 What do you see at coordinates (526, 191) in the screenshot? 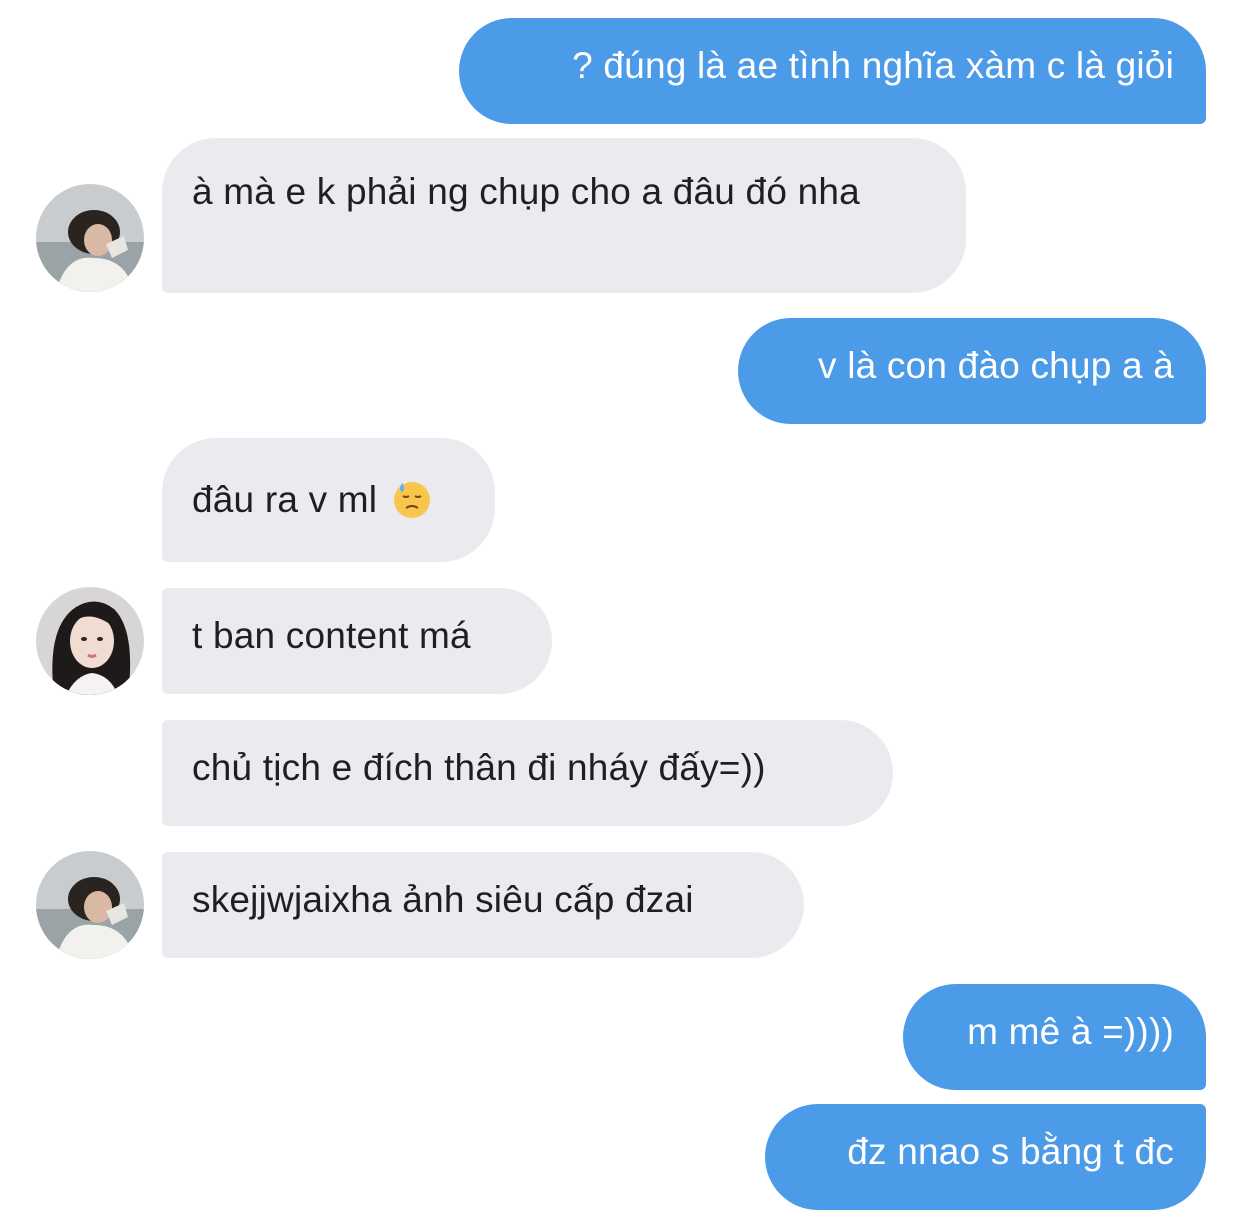
I see `message-text: à mà e k phải ng chụp cho a đâu đó nha` at bounding box center [526, 191].